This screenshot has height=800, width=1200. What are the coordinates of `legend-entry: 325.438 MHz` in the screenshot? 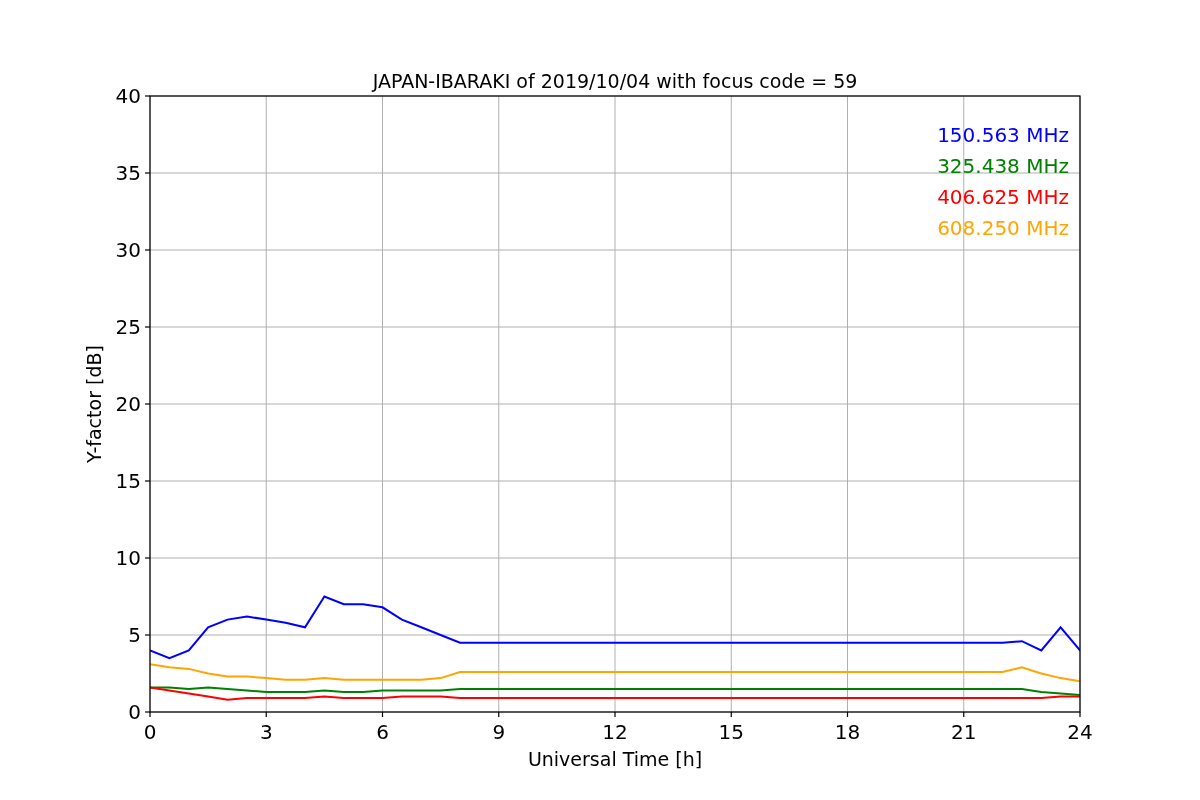 It's located at (1003, 166).